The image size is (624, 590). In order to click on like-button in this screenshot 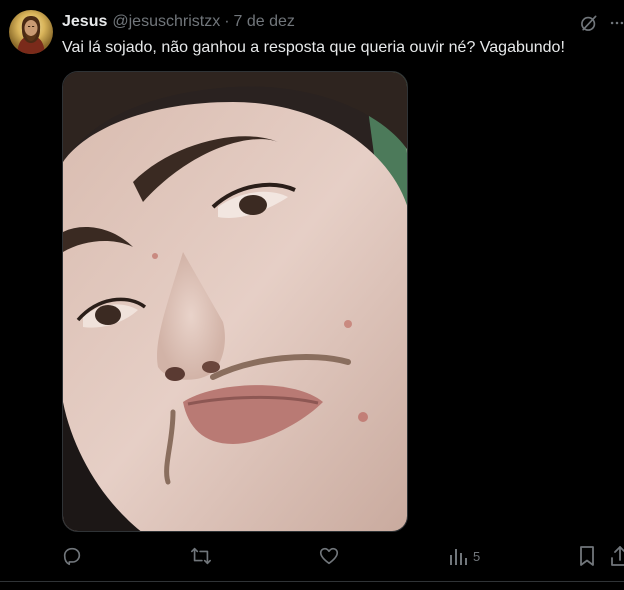, I will do `click(329, 556)`.